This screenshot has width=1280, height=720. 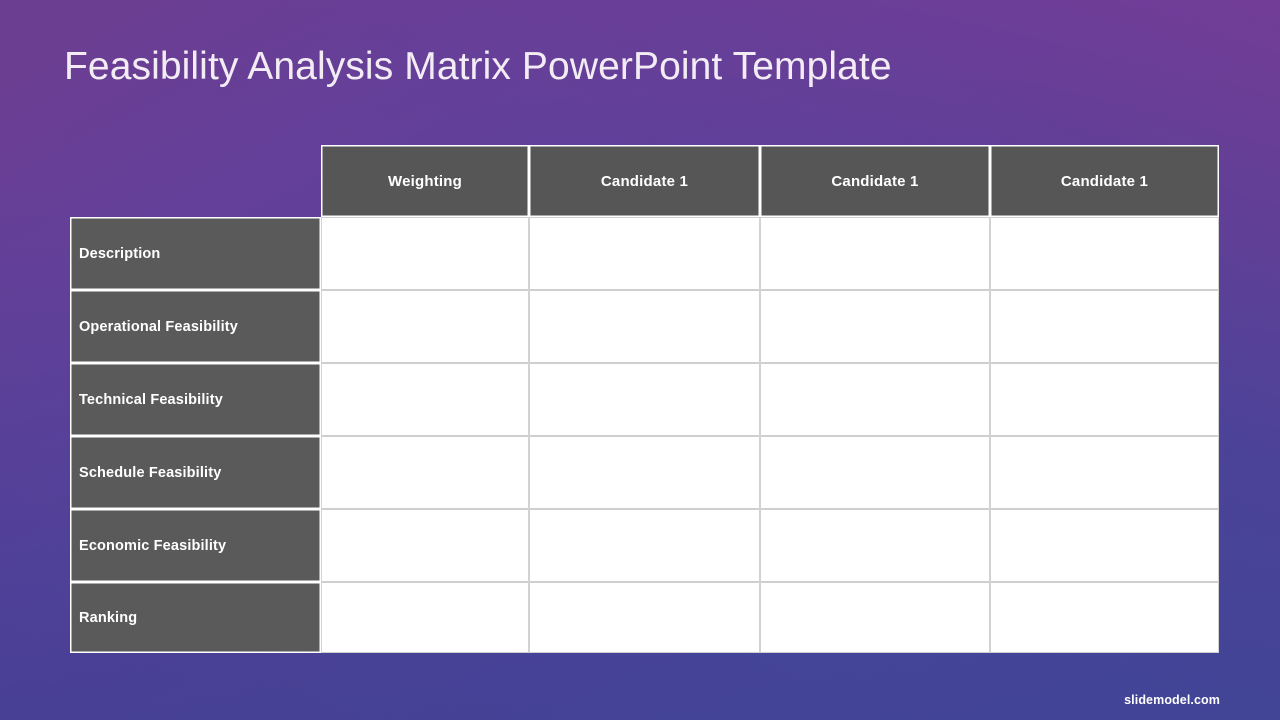 I want to click on row-label-technical-feasibility: Technical Feasibility, so click(x=195, y=399).